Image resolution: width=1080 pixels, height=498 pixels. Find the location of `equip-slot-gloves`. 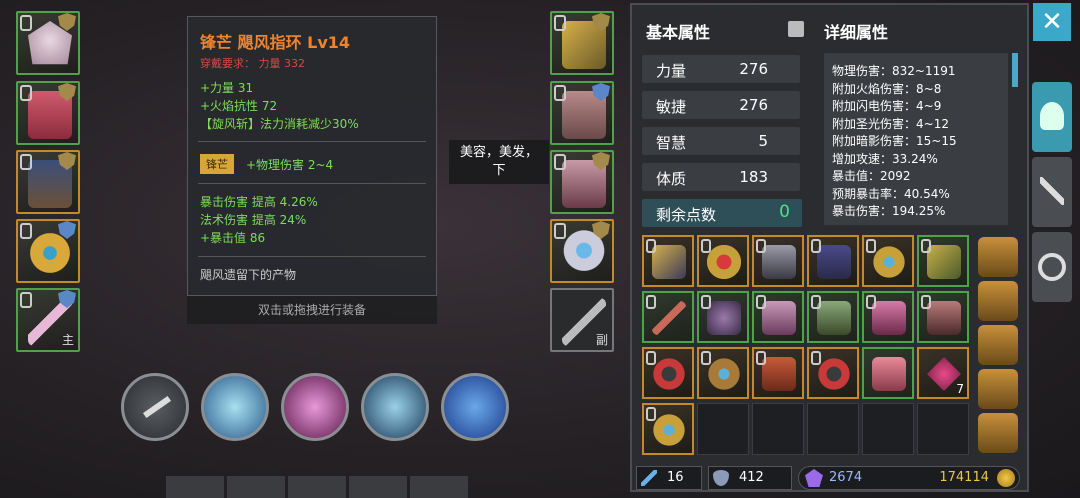

equip-slot-gloves is located at coordinates (582, 113).